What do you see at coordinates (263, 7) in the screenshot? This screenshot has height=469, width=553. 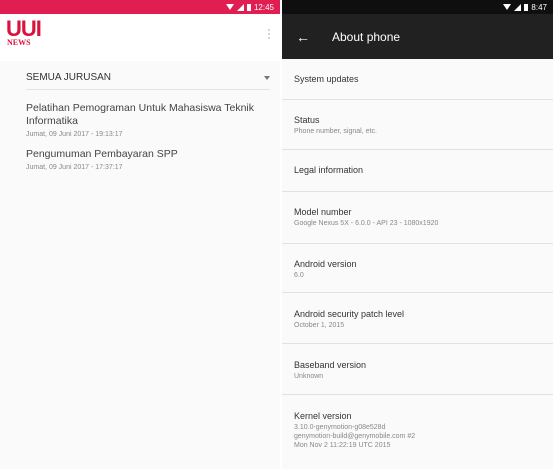 I see `status-time: 12:45` at bounding box center [263, 7].